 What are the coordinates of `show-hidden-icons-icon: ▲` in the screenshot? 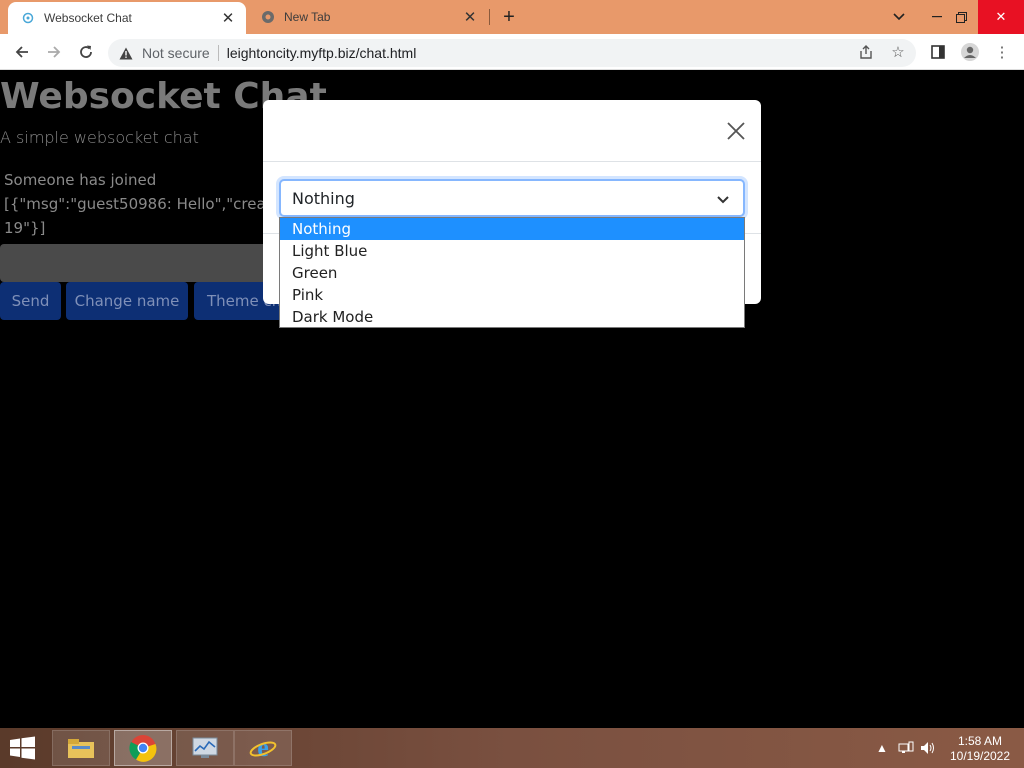 It's located at (882, 748).